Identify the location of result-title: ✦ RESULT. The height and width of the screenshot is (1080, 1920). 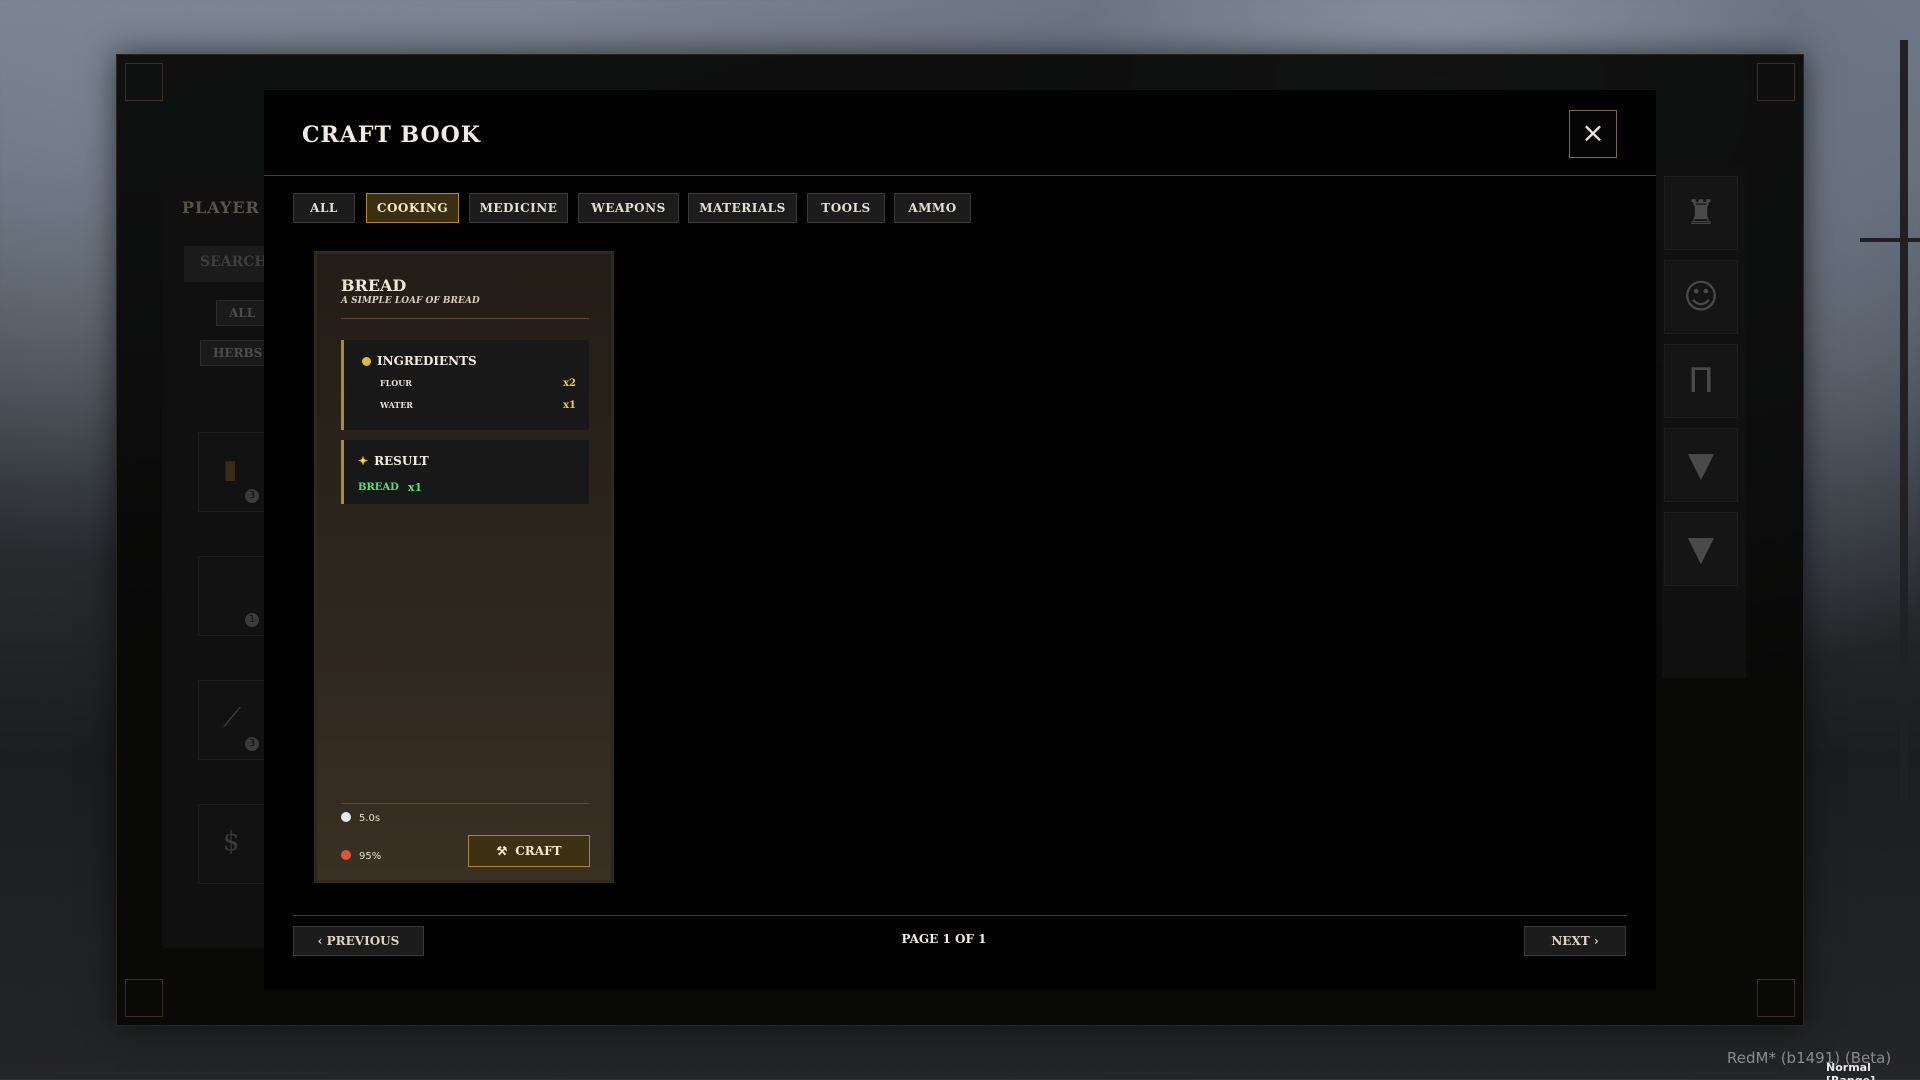
(393, 461).